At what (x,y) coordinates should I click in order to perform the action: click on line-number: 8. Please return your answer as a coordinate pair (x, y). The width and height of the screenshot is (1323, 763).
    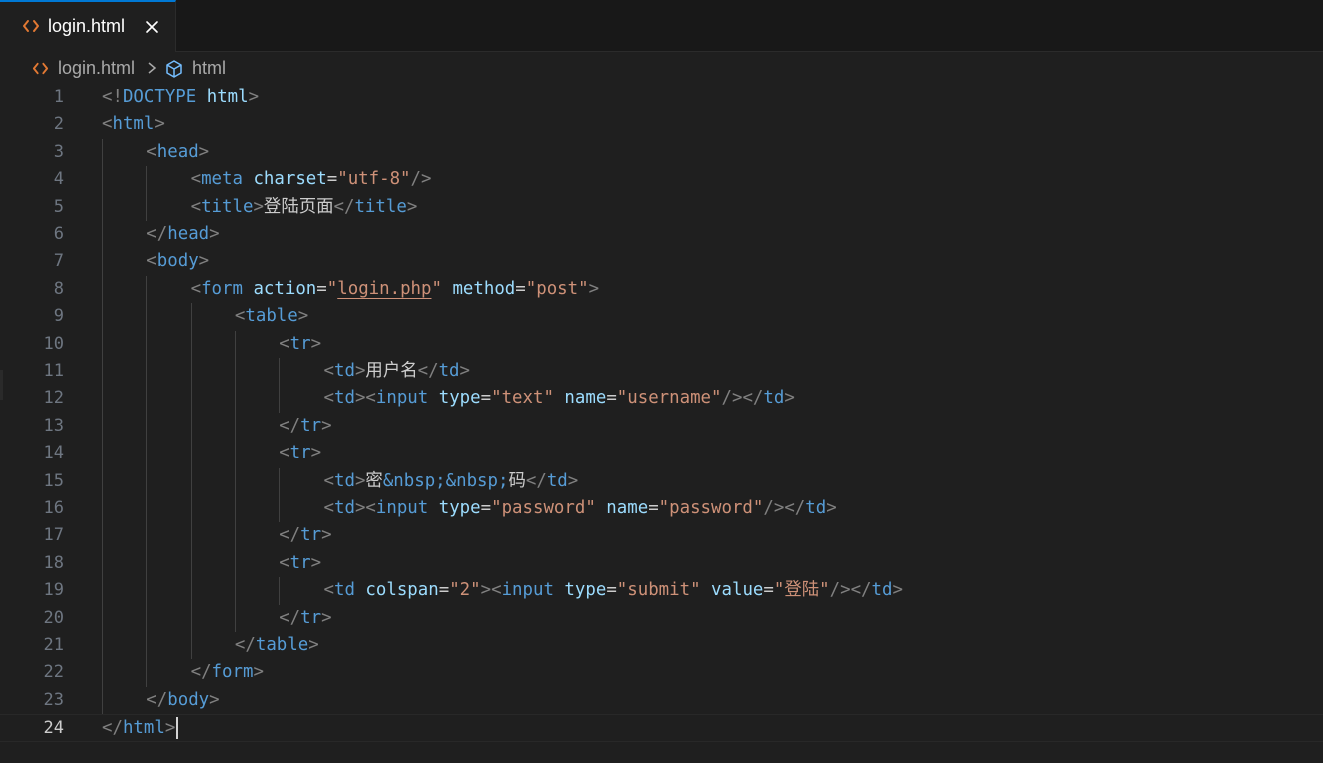
    Looking at the image, I should click on (58, 288).